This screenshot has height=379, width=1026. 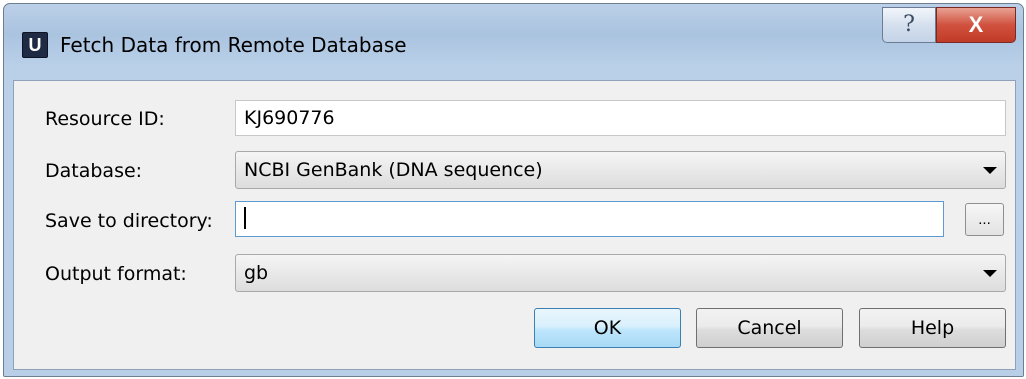 What do you see at coordinates (932, 328) in the screenshot?
I see `help-button: Help` at bounding box center [932, 328].